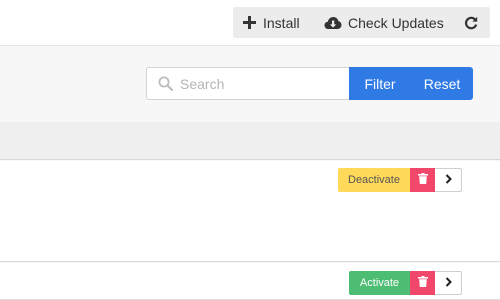  I want to click on activate-button: Activate, so click(379, 283).